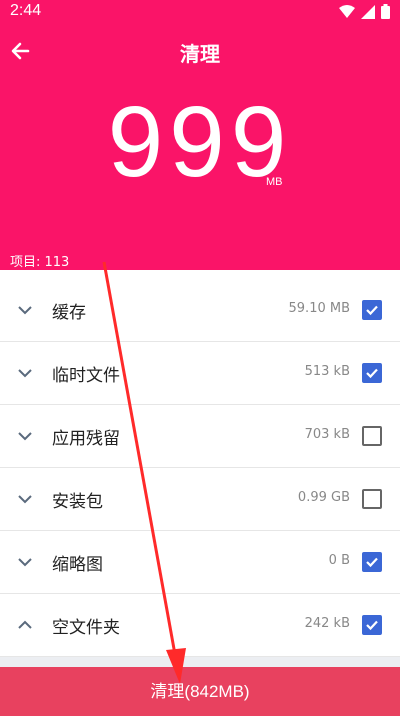 Image resolution: width=400 pixels, height=716 pixels. What do you see at coordinates (77, 565) in the screenshot?
I see `category-label: 缩略图` at bounding box center [77, 565].